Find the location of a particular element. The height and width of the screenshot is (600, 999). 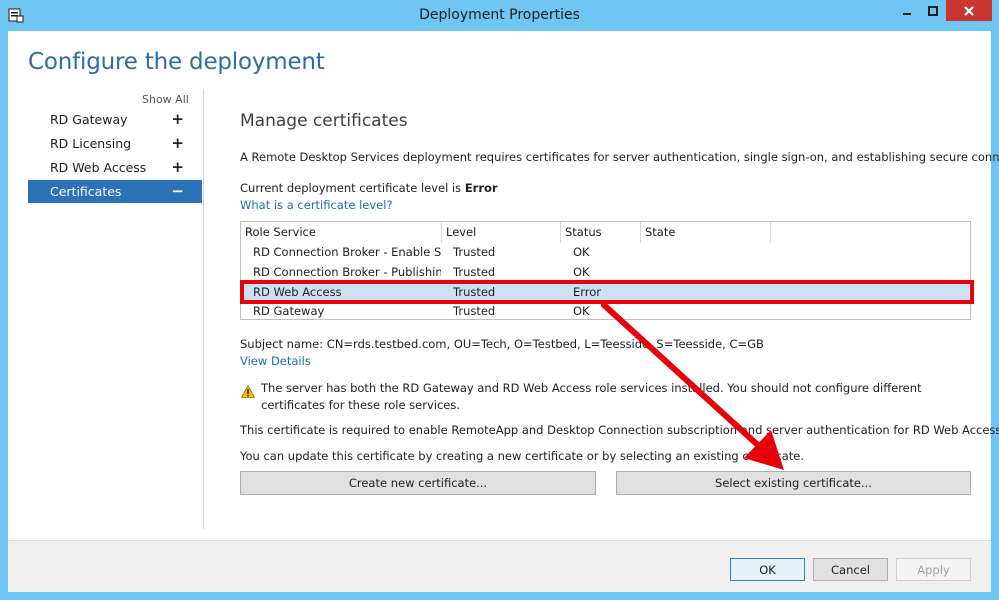

sidebar-item-rd-gateway: RD Gateway + is located at coordinates (115, 119).